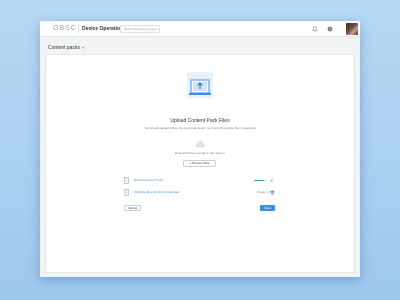 The image size is (400, 300). I want to click on help-icon: ?, so click(330, 29).